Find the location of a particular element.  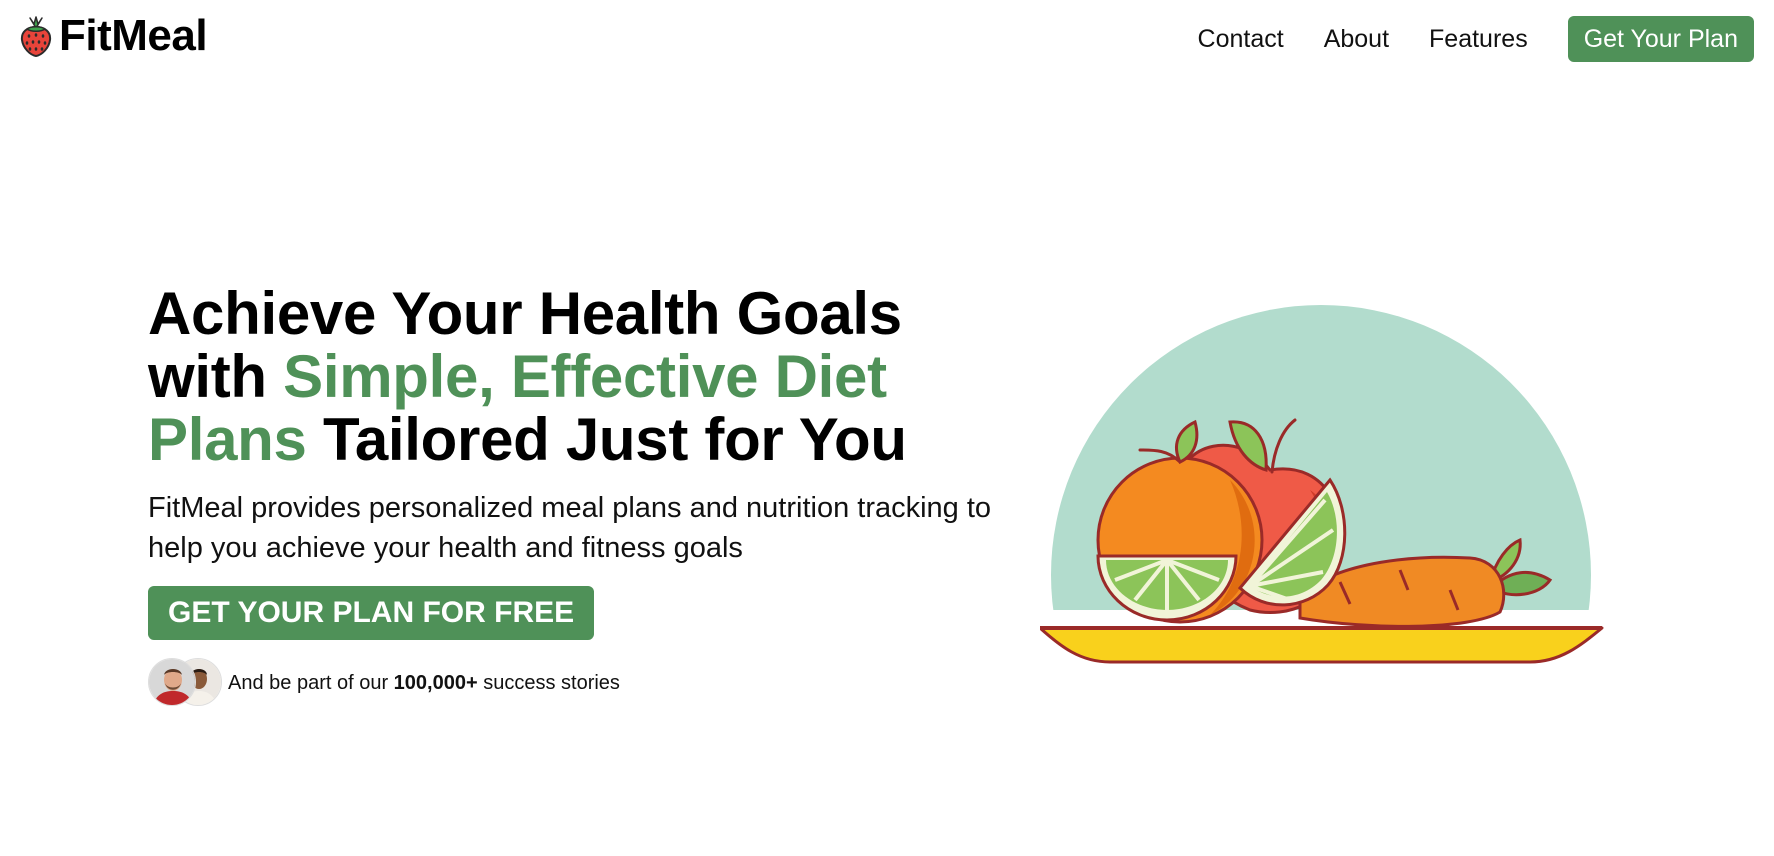

brand: FitMeal is located at coordinates (113, 35).